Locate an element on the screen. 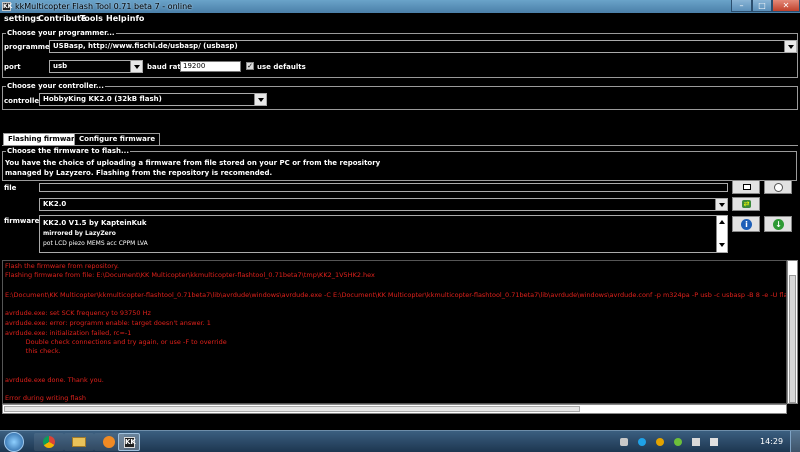  taskbar-kkflashtool: KK is located at coordinates (129, 442).